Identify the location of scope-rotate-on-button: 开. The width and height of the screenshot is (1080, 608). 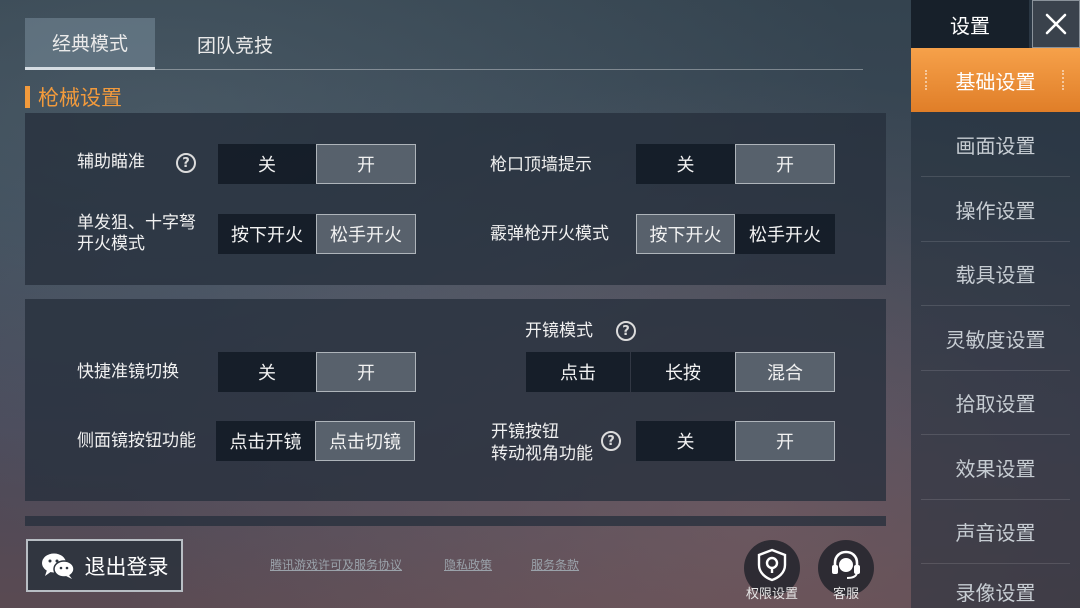
(785, 441).